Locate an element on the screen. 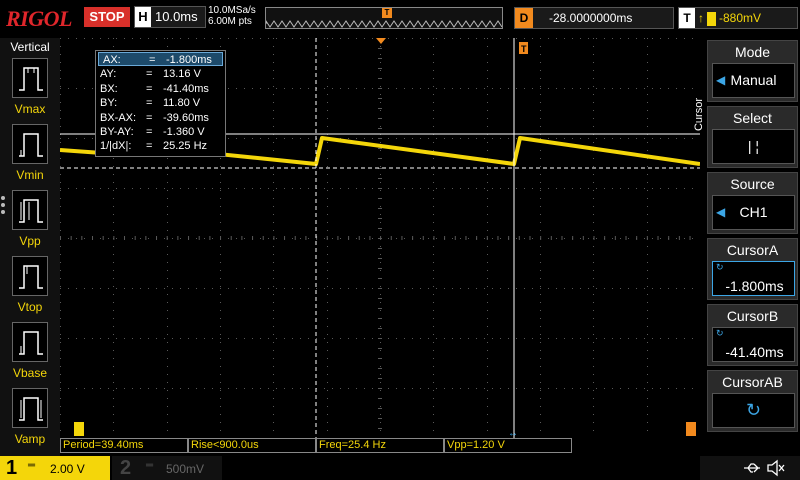 This screenshot has height=480, width=800. mode-softkey: Mode ◀ Manual is located at coordinates (752, 71).